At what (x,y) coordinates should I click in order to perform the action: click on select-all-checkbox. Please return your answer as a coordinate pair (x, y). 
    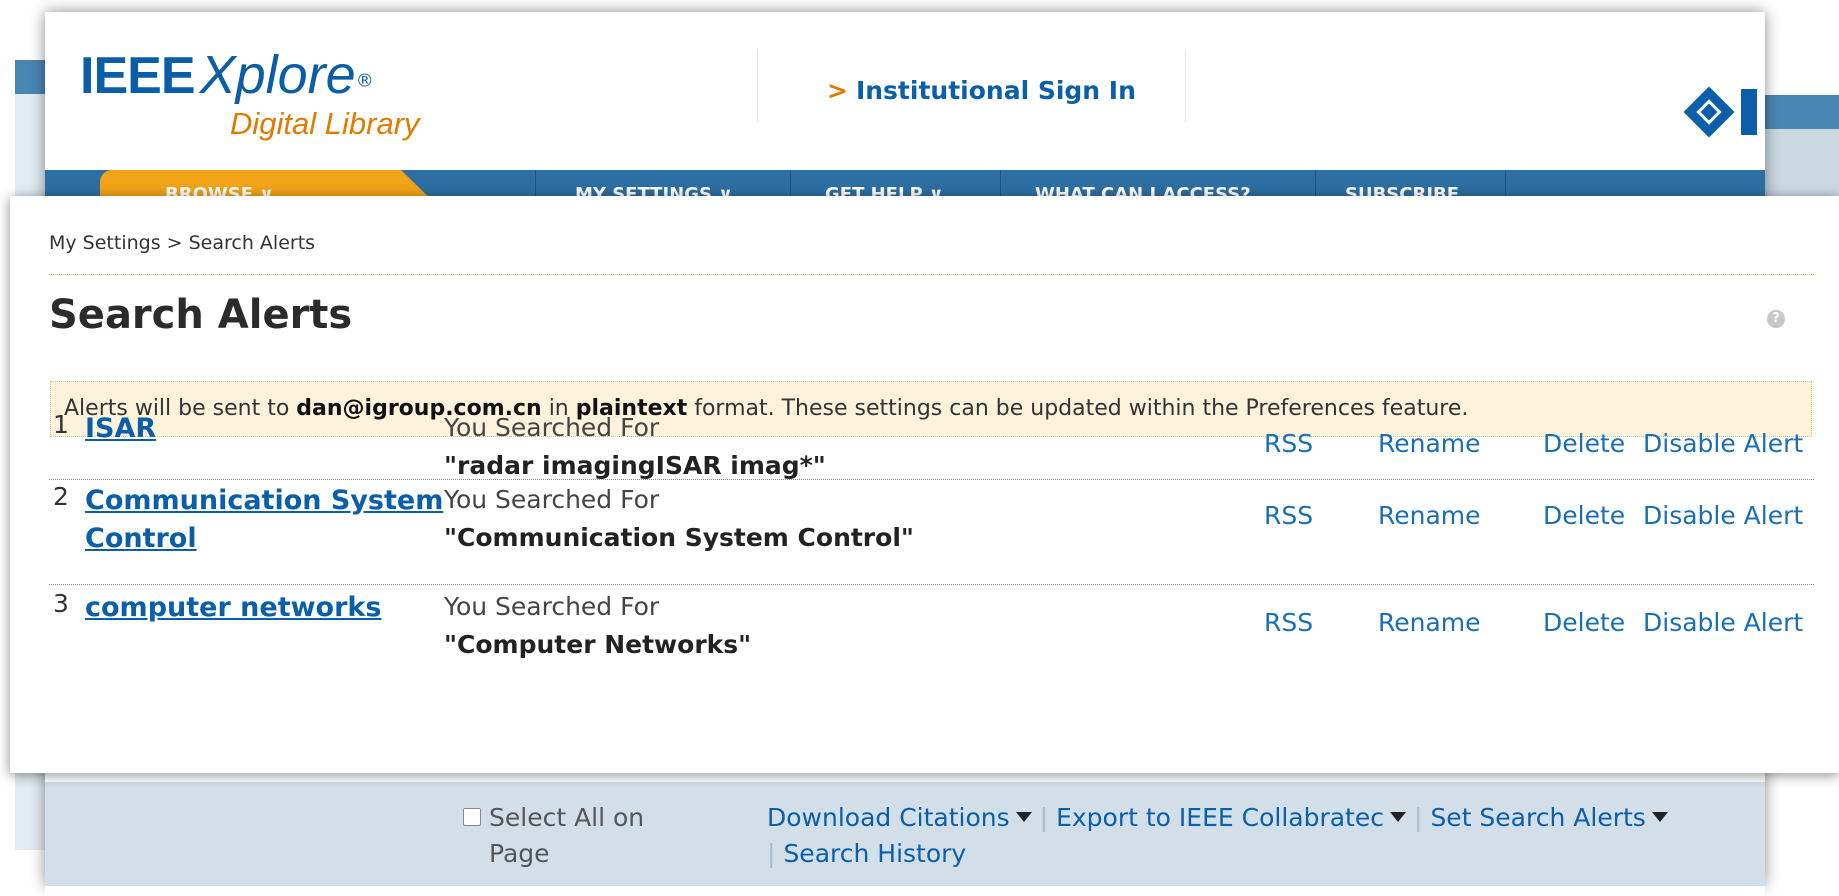
    Looking at the image, I should click on (472, 817).